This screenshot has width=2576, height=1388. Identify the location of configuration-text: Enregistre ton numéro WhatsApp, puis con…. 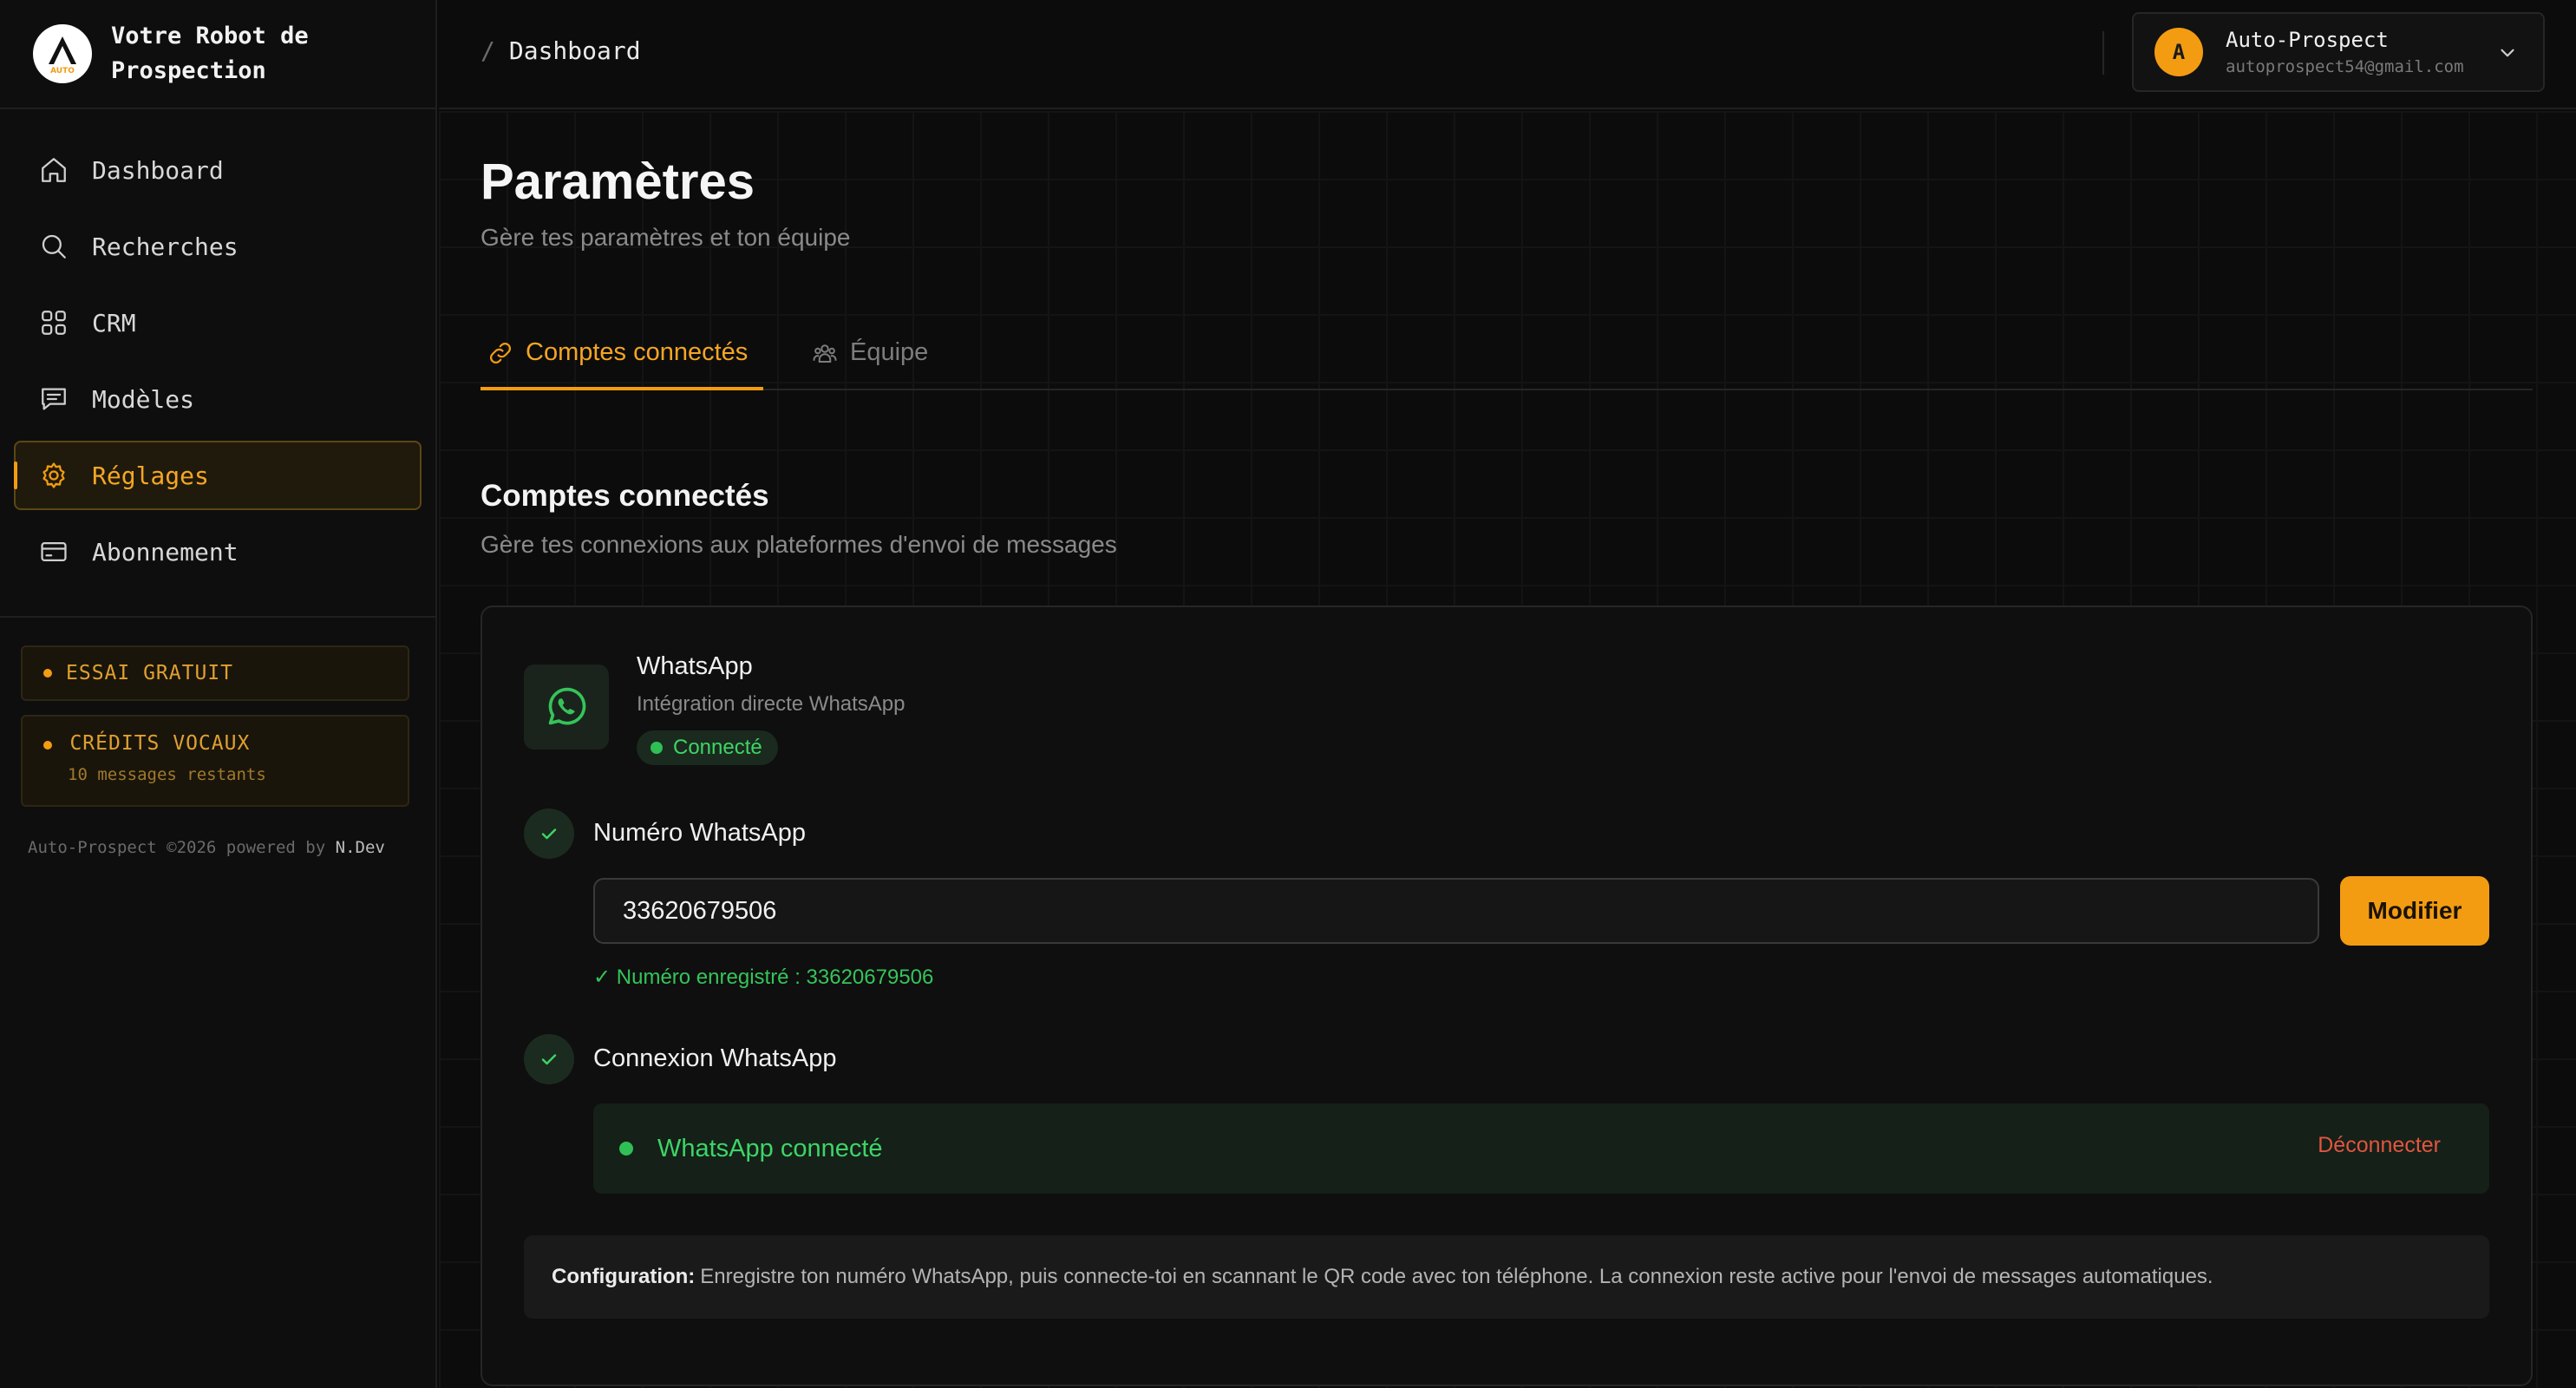
(1456, 1276).